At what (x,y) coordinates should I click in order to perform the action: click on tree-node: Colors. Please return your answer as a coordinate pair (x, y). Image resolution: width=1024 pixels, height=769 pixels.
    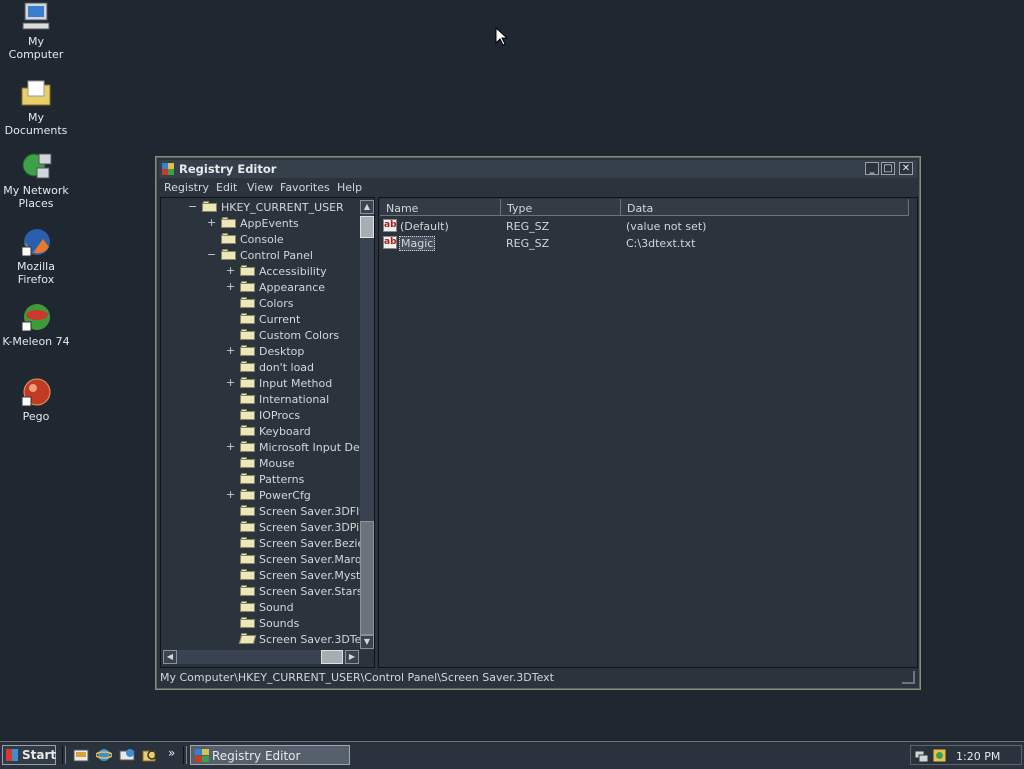
    Looking at the image, I should click on (260, 304).